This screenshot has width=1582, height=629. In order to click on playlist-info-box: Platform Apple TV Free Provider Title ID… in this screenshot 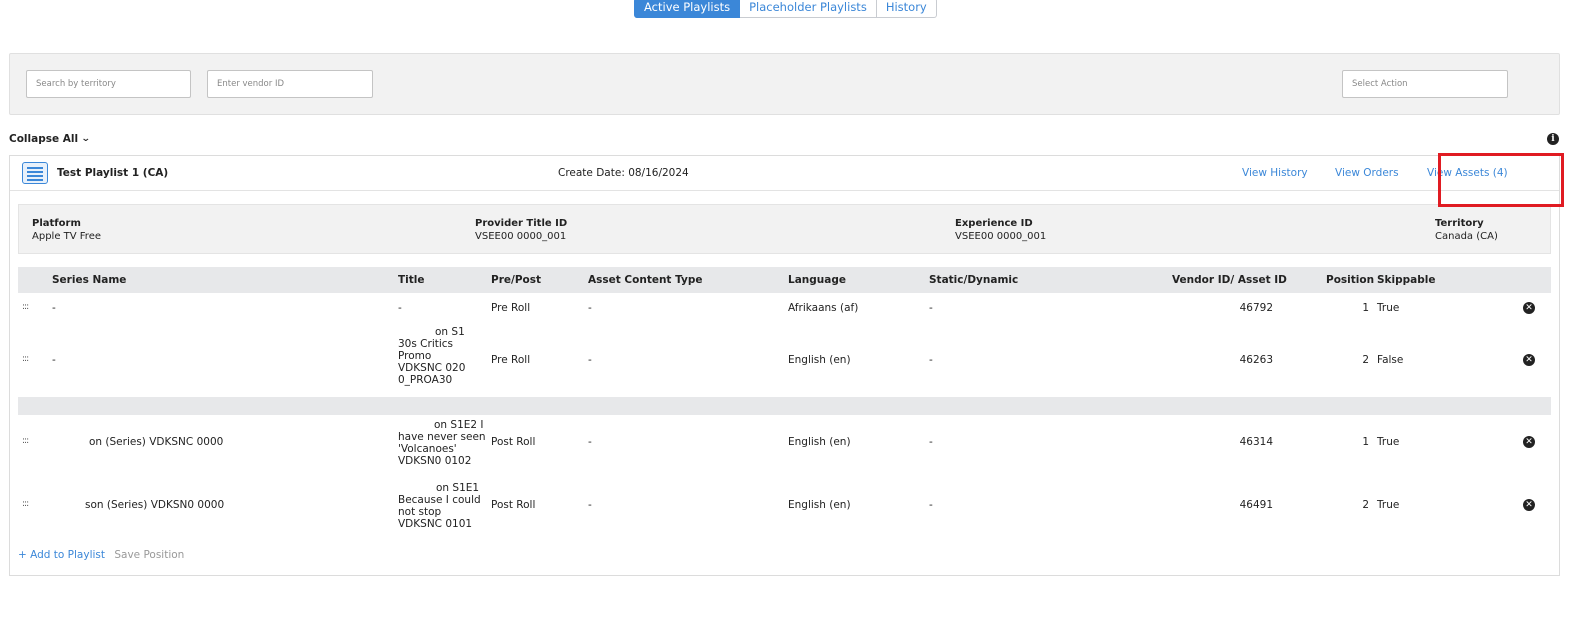, I will do `click(784, 229)`.